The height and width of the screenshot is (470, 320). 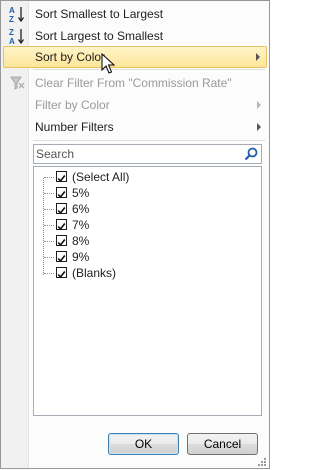 I want to click on sort-largest-to-smallest-item: Z A Sort Largest to Smallest, so click(x=135, y=36).